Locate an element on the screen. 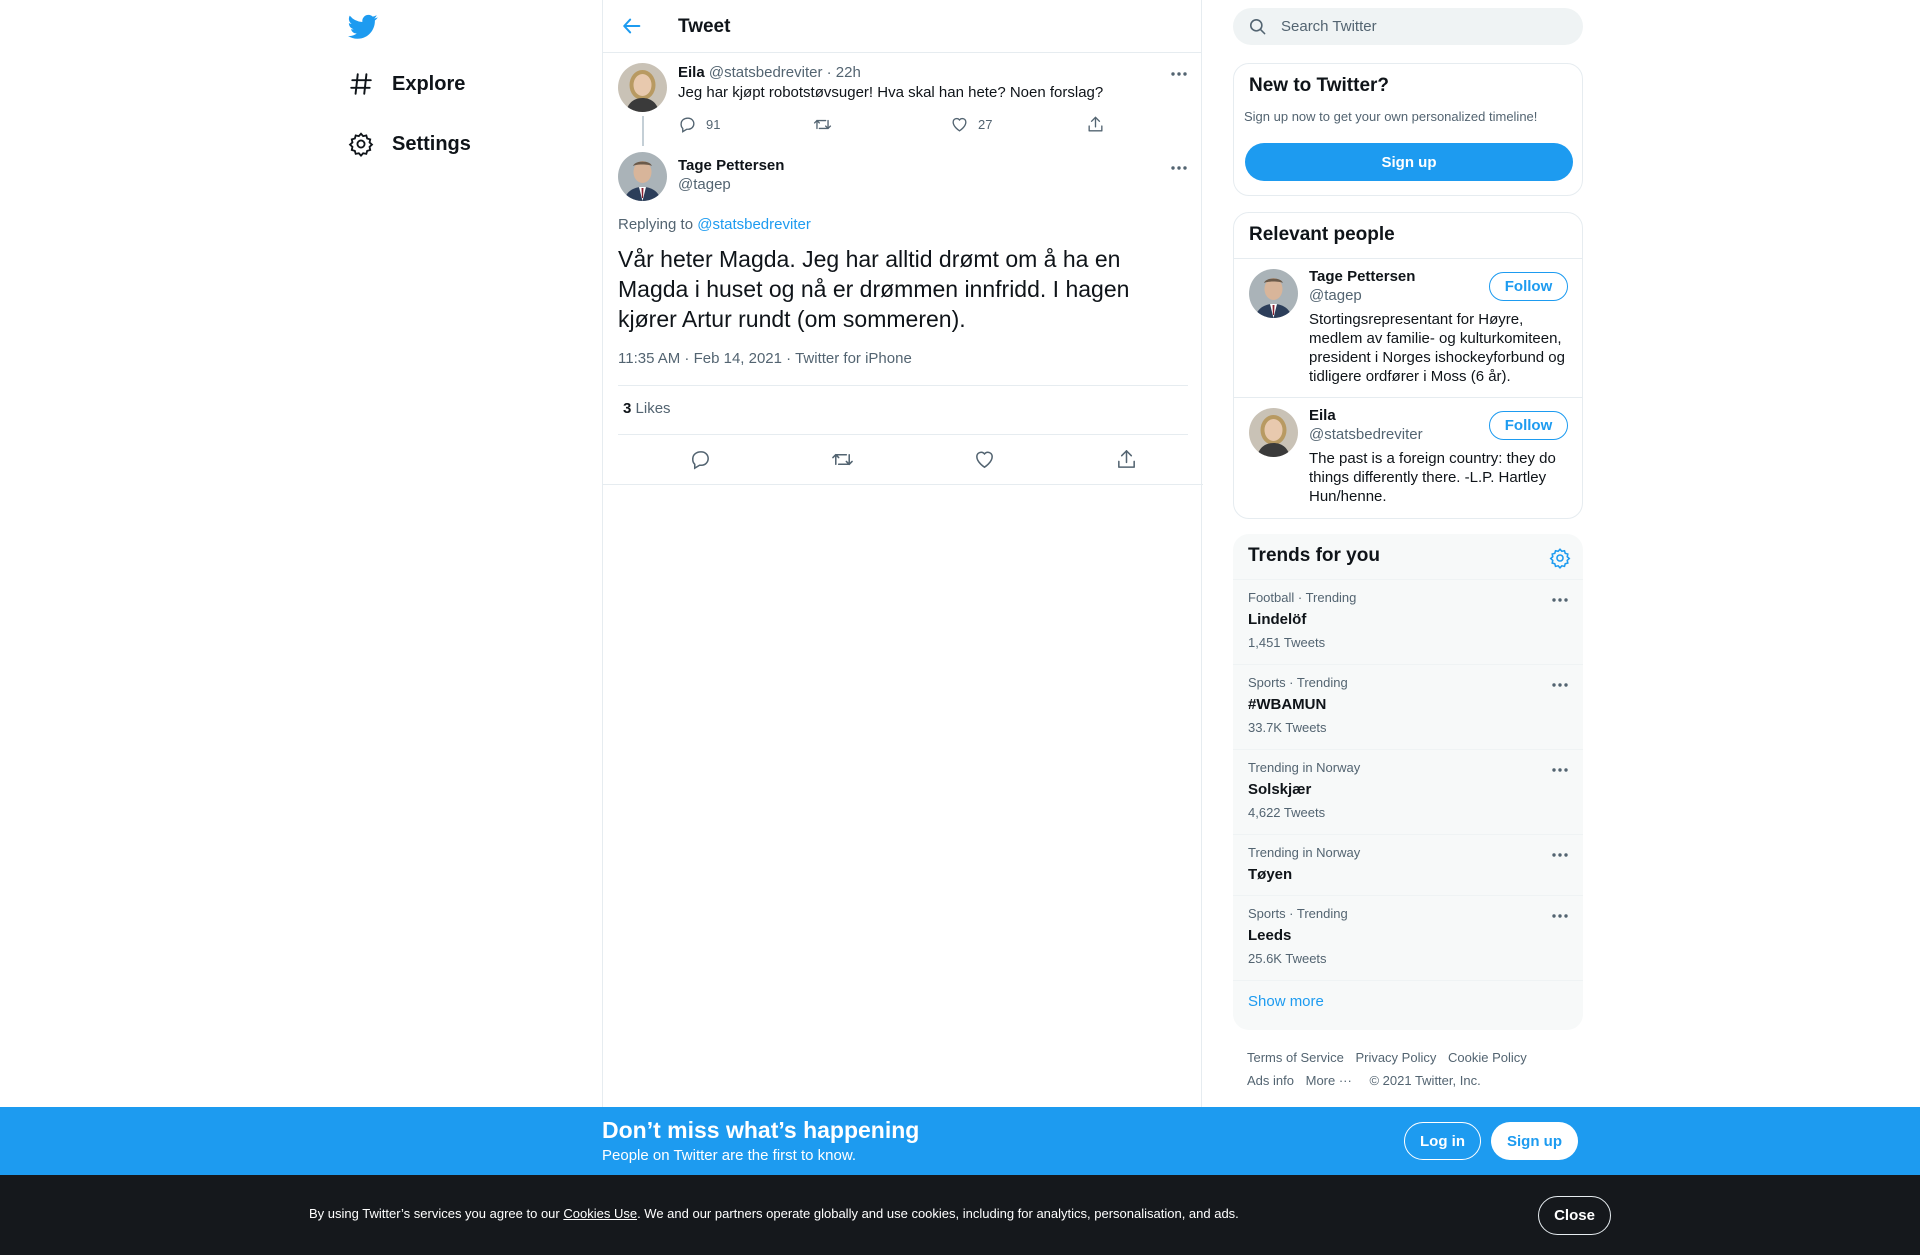 The height and width of the screenshot is (1255, 1920). heart-icon is located at coordinates (984, 459).